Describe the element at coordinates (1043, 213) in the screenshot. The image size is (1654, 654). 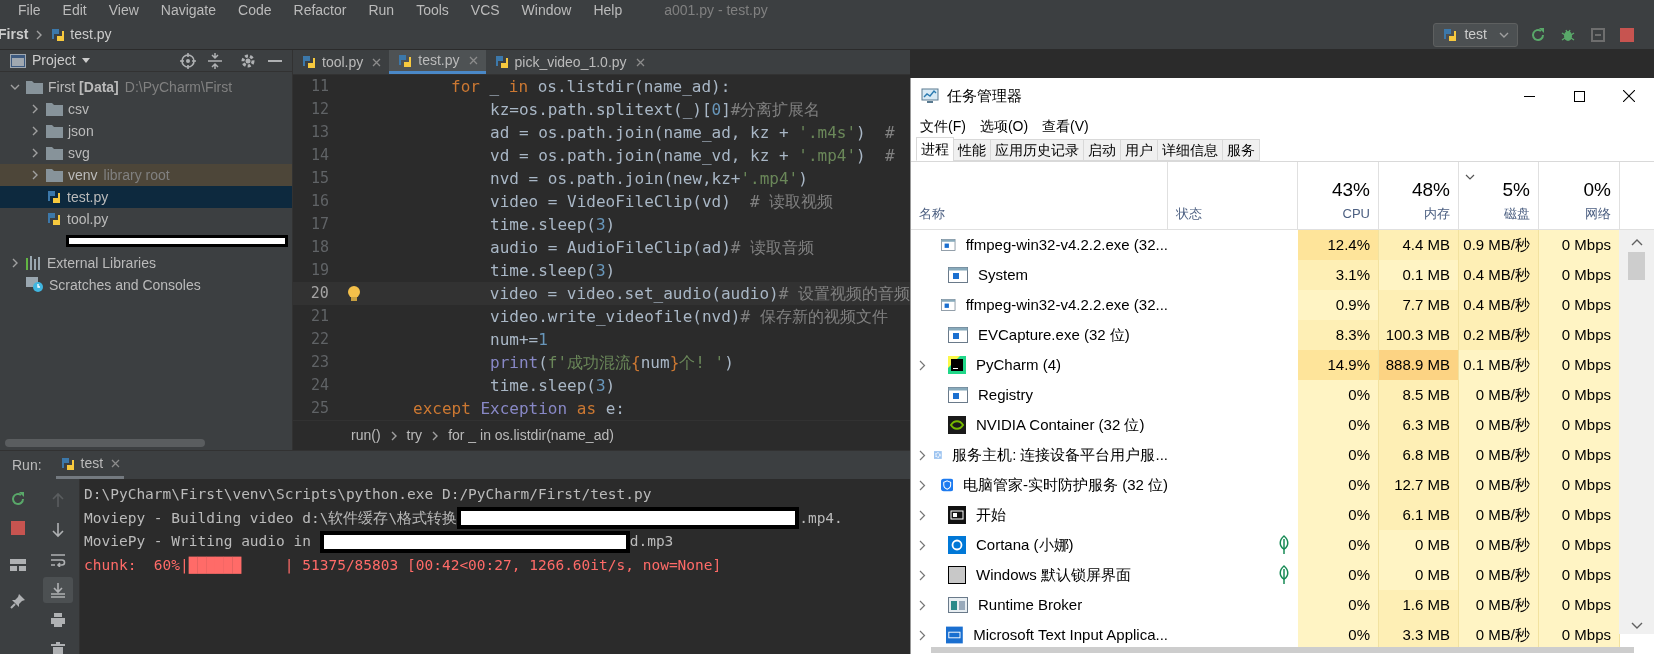
I see `column-header: 名称` at that location.